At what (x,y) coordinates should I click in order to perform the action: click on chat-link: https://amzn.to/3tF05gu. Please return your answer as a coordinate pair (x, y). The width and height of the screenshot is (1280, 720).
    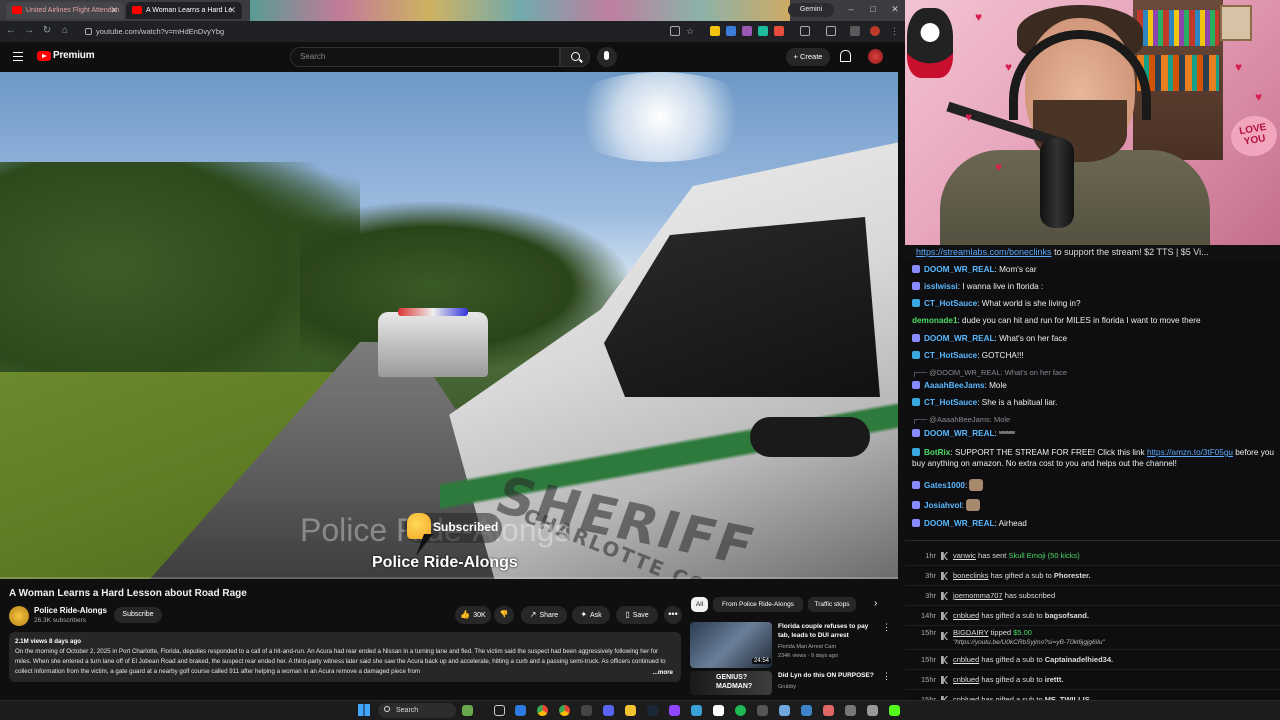
    Looking at the image, I should click on (1190, 452).